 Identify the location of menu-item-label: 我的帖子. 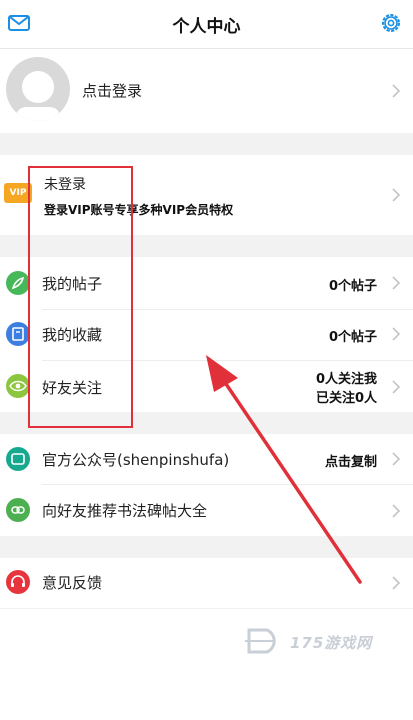
(72, 284).